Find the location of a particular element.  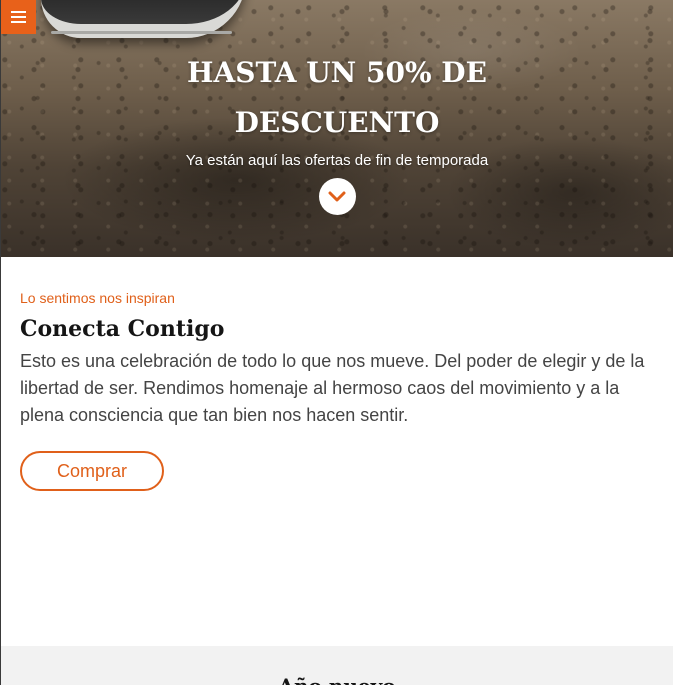

hero-title: HASTA UN 50% DE DESCUENTO is located at coordinates (337, 97).